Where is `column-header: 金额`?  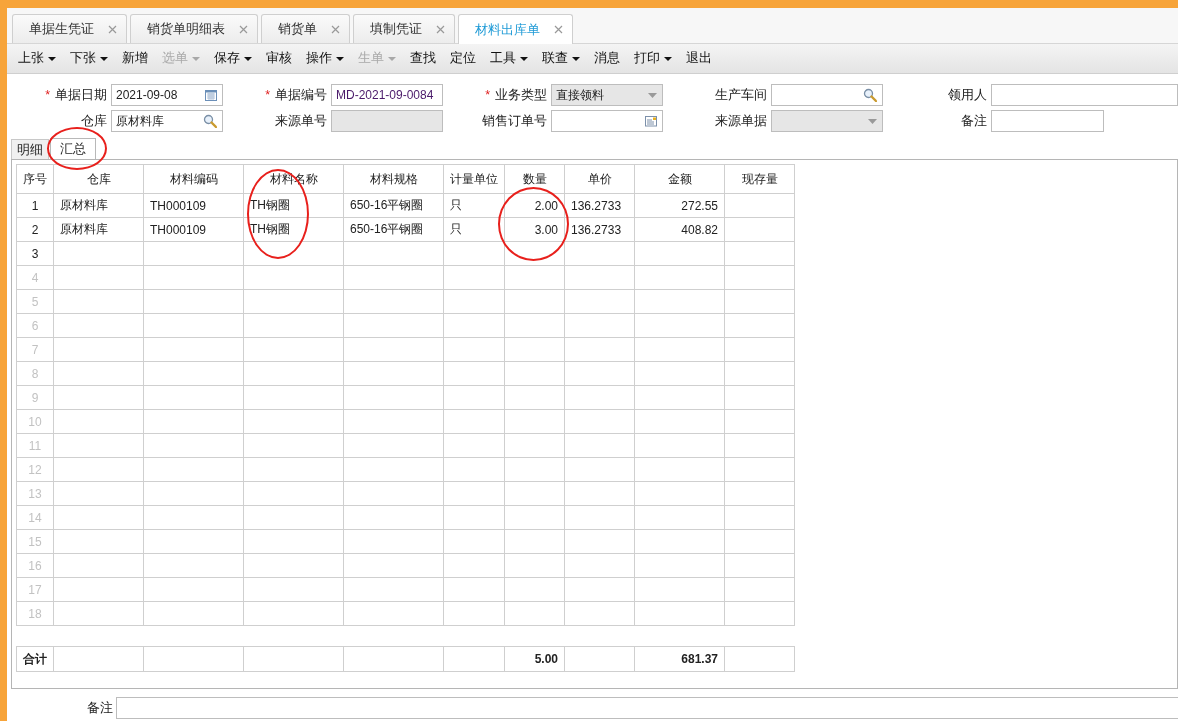 column-header: 金额 is located at coordinates (679, 179).